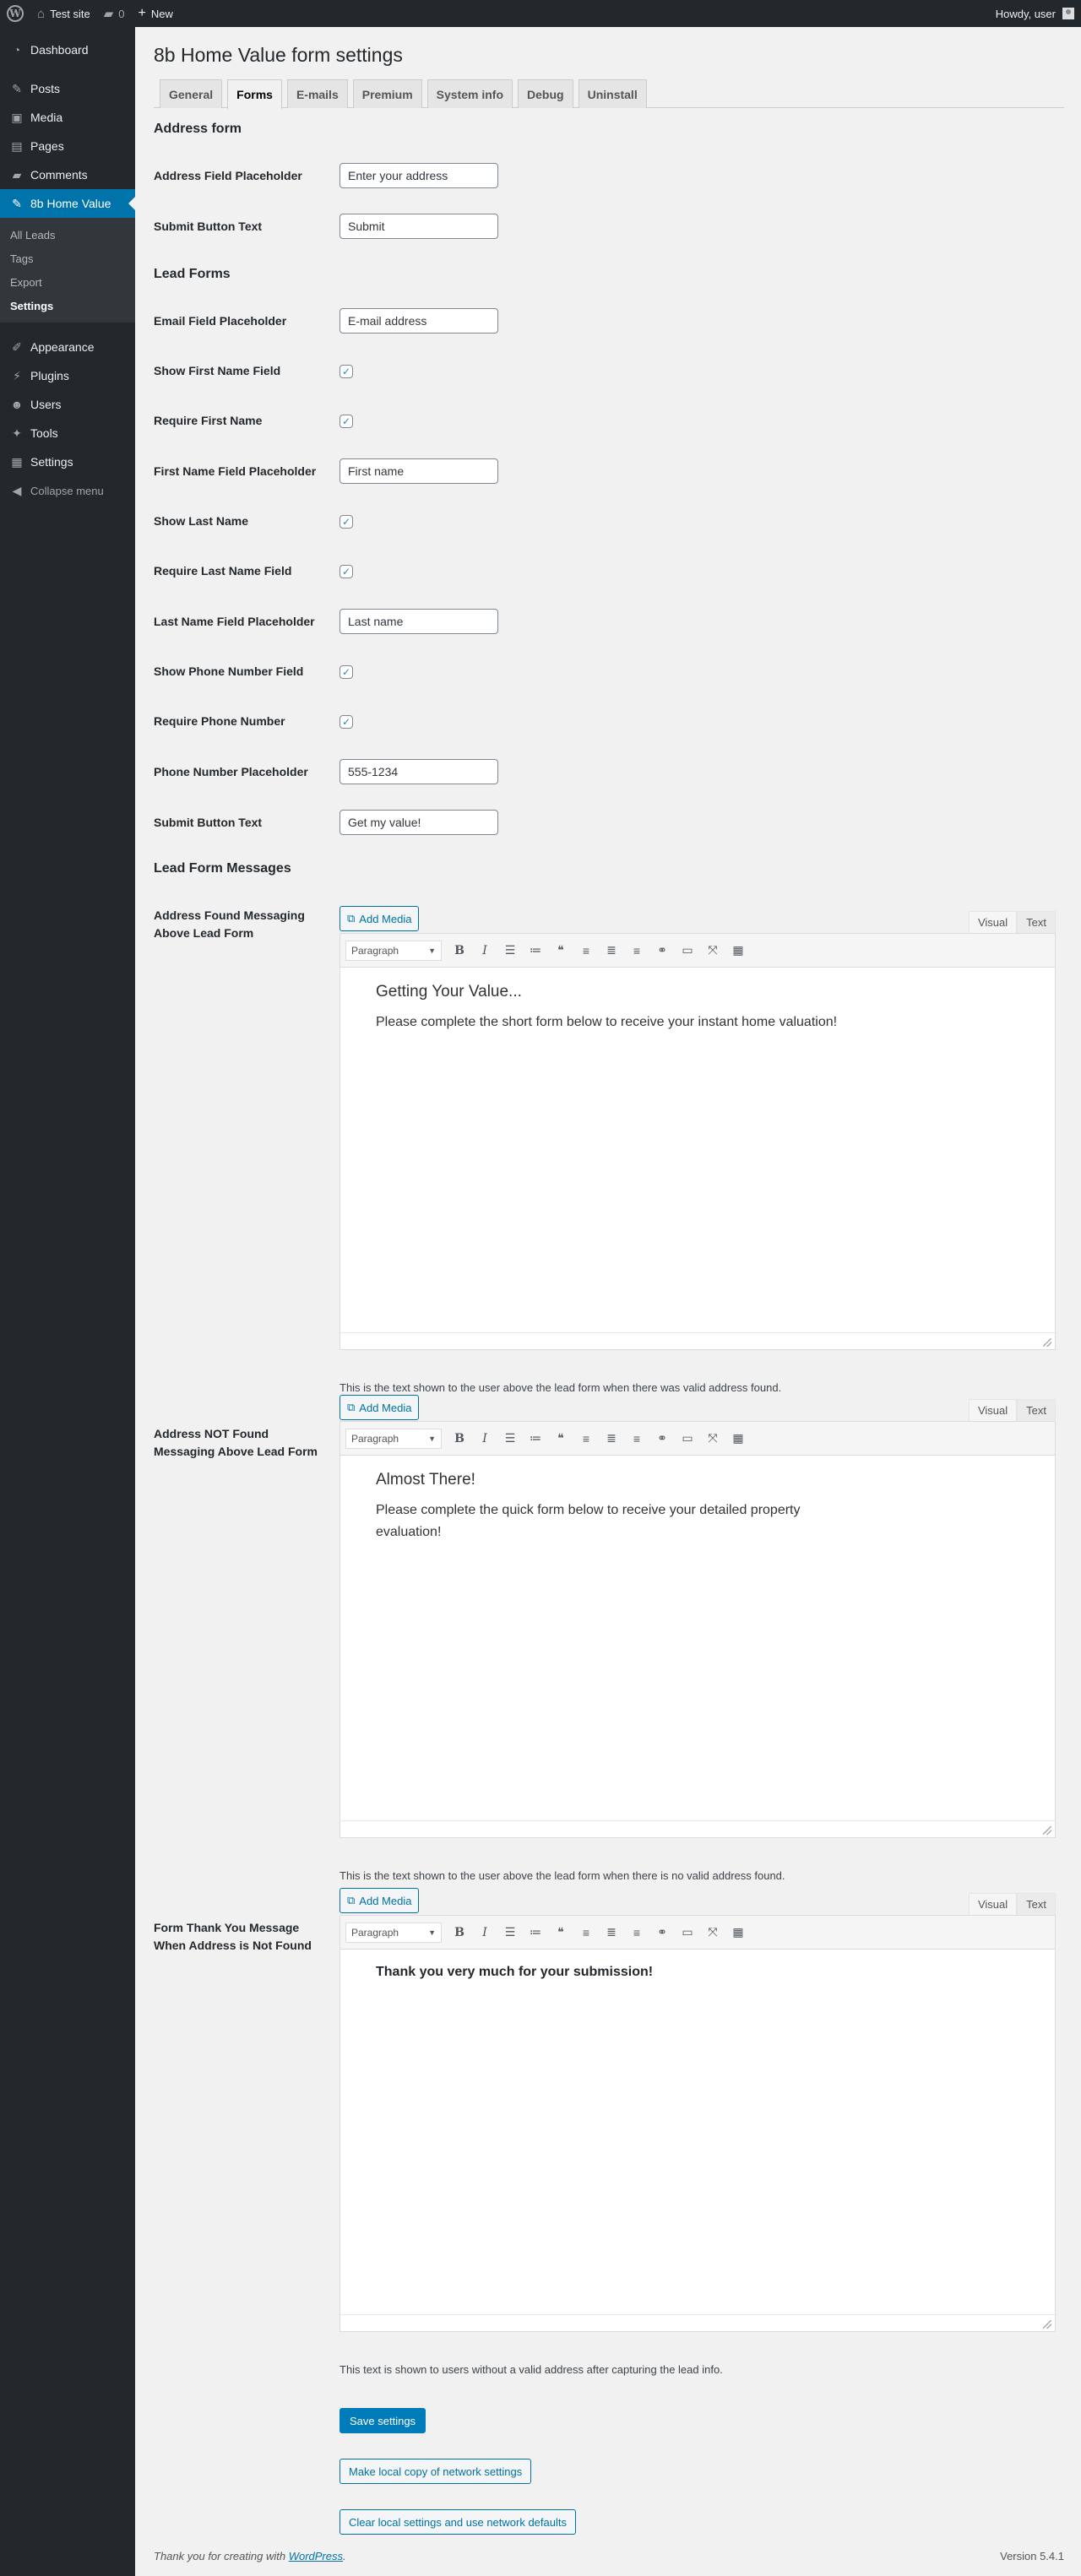  Describe the element at coordinates (383, 2421) in the screenshot. I see `save-settings-button: Save settings` at that location.